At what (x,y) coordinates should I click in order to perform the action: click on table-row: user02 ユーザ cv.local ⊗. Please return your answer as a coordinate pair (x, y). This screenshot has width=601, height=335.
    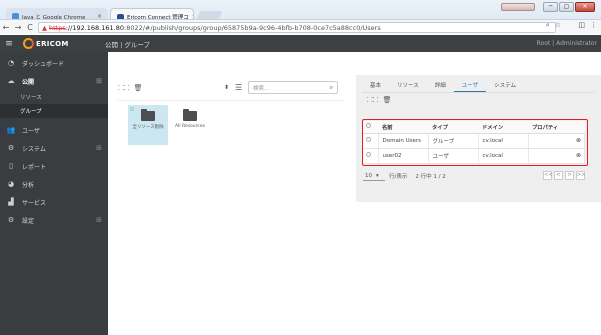
    Looking at the image, I should click on (474, 156).